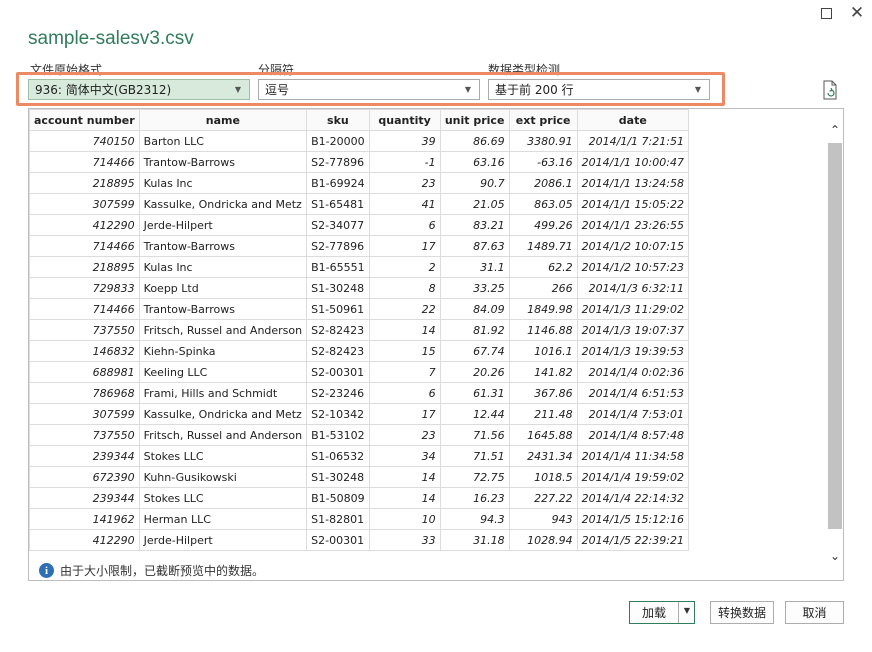 This screenshot has width=872, height=652. What do you see at coordinates (404, 120) in the screenshot?
I see `column-header: quantity` at bounding box center [404, 120].